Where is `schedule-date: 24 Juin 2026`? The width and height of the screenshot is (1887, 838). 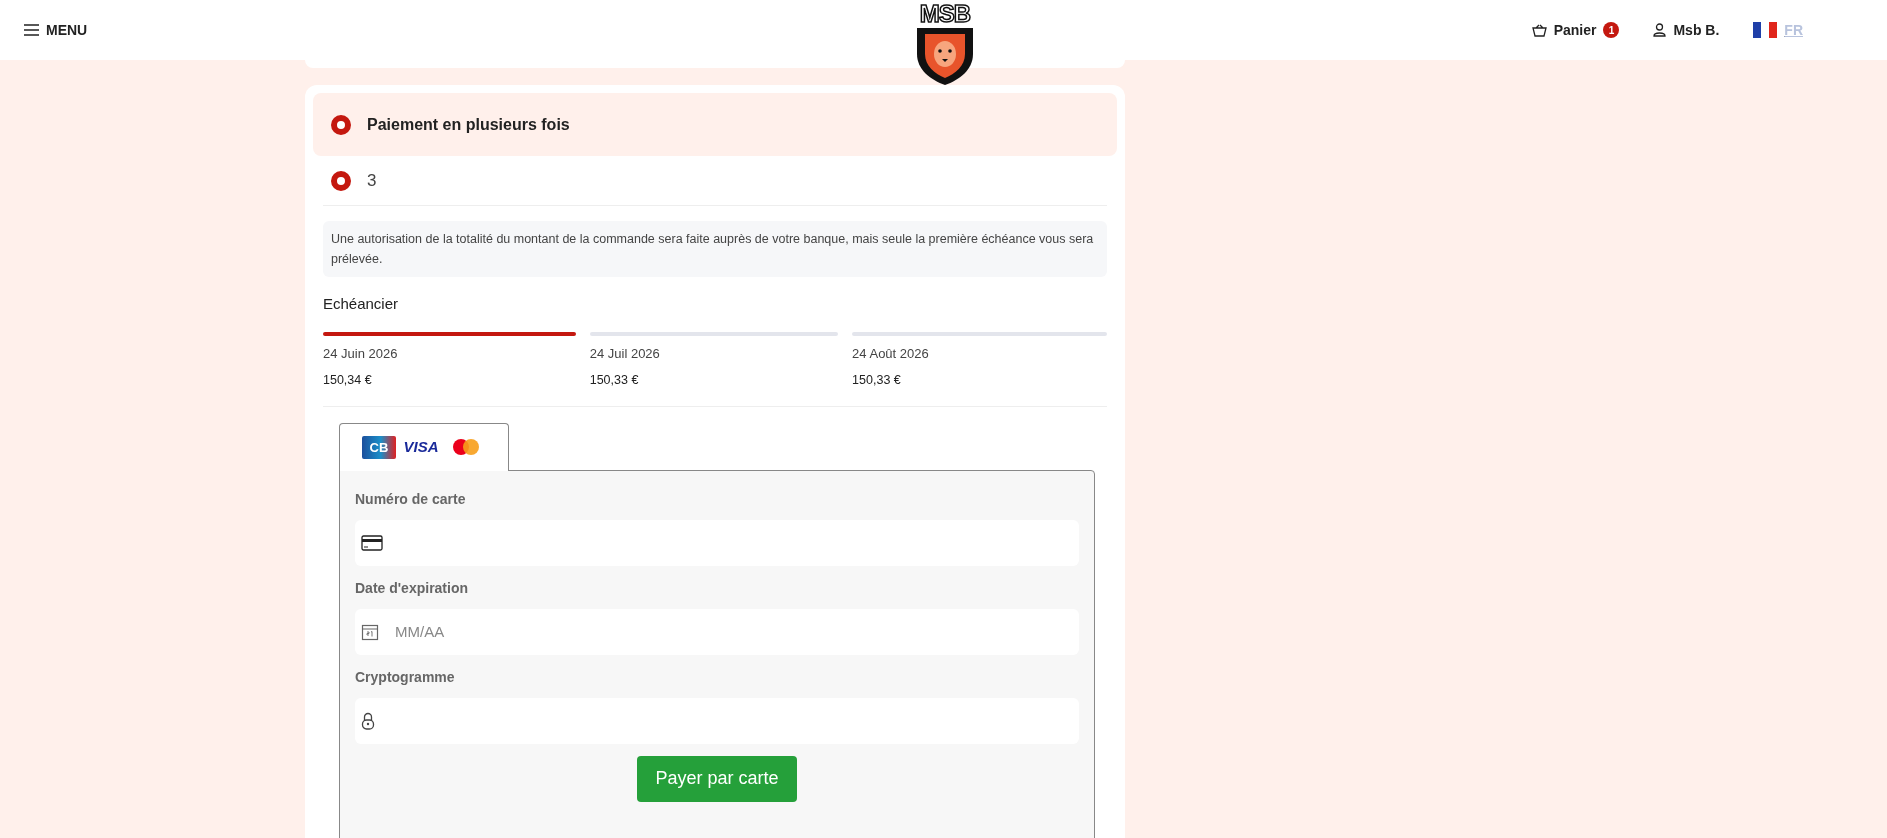 schedule-date: 24 Juin 2026 is located at coordinates (361, 353).